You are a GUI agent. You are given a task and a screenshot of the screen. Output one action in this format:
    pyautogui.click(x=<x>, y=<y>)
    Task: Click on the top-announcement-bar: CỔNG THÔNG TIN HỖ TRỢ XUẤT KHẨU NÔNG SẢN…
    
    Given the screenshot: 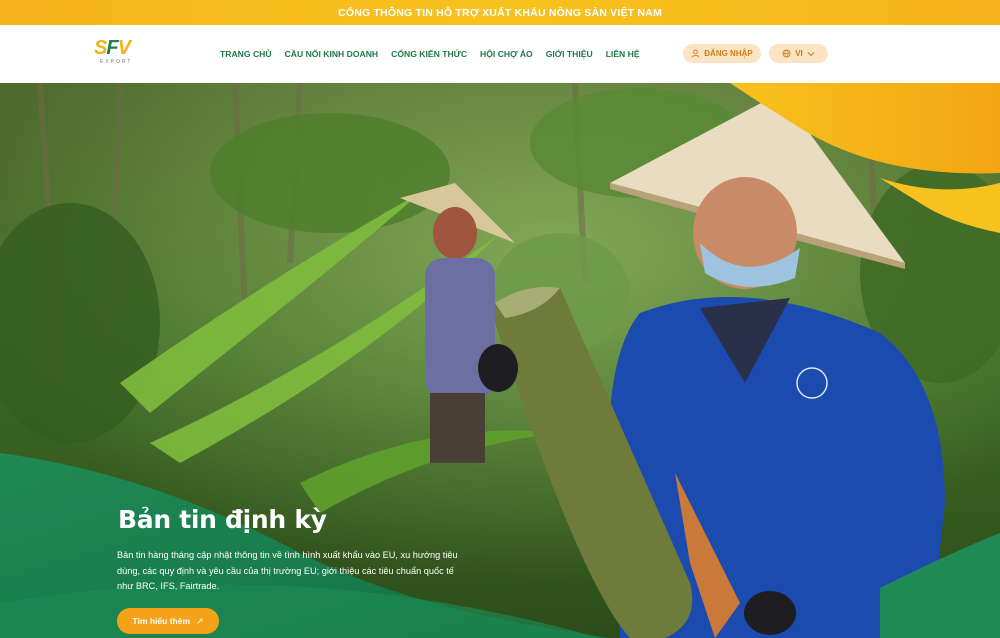 What is the action you would take?
    pyautogui.click(x=500, y=12)
    